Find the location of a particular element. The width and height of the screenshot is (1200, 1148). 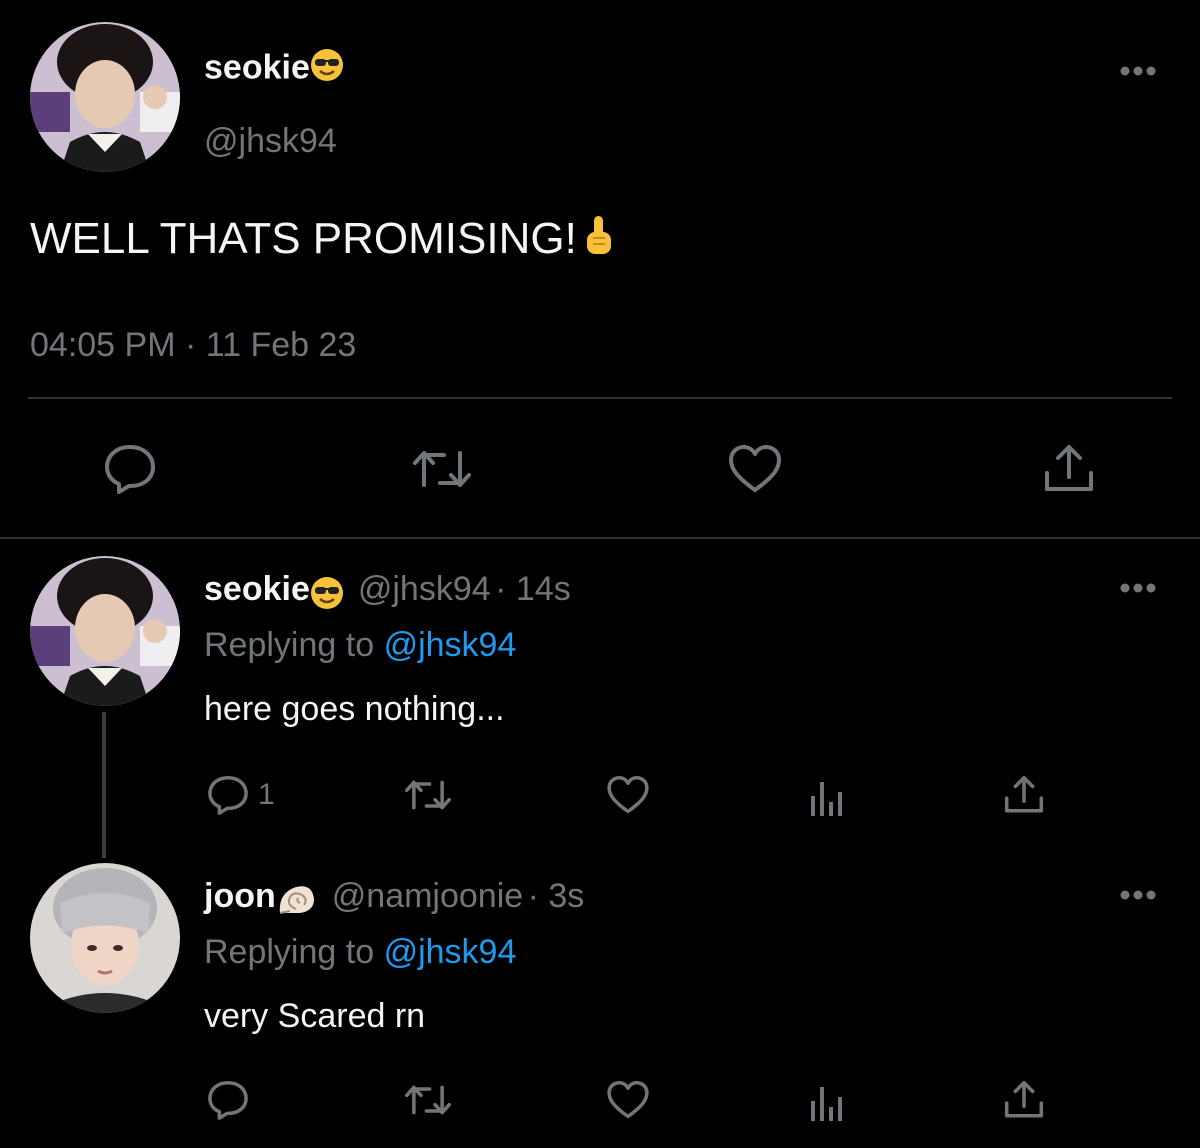

reply-1-replying-to: Replying to @jhsk94 is located at coordinates (360, 645).